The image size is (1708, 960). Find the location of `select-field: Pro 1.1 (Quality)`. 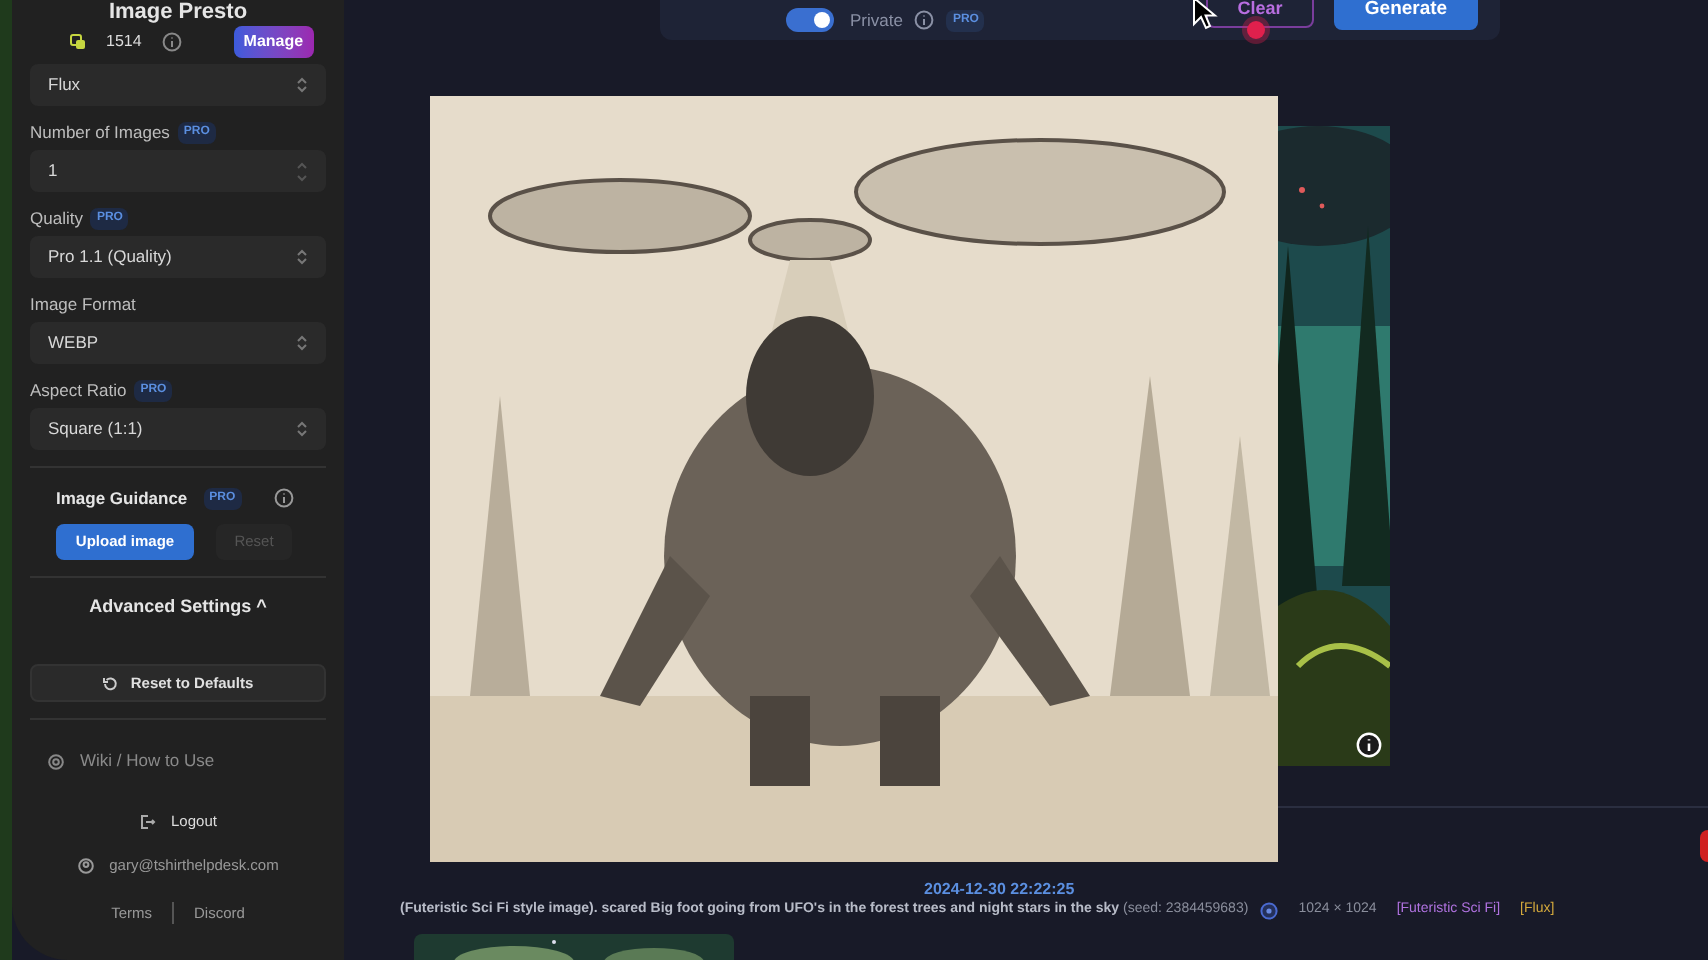

select-field: Pro 1.1 (Quality) is located at coordinates (178, 257).